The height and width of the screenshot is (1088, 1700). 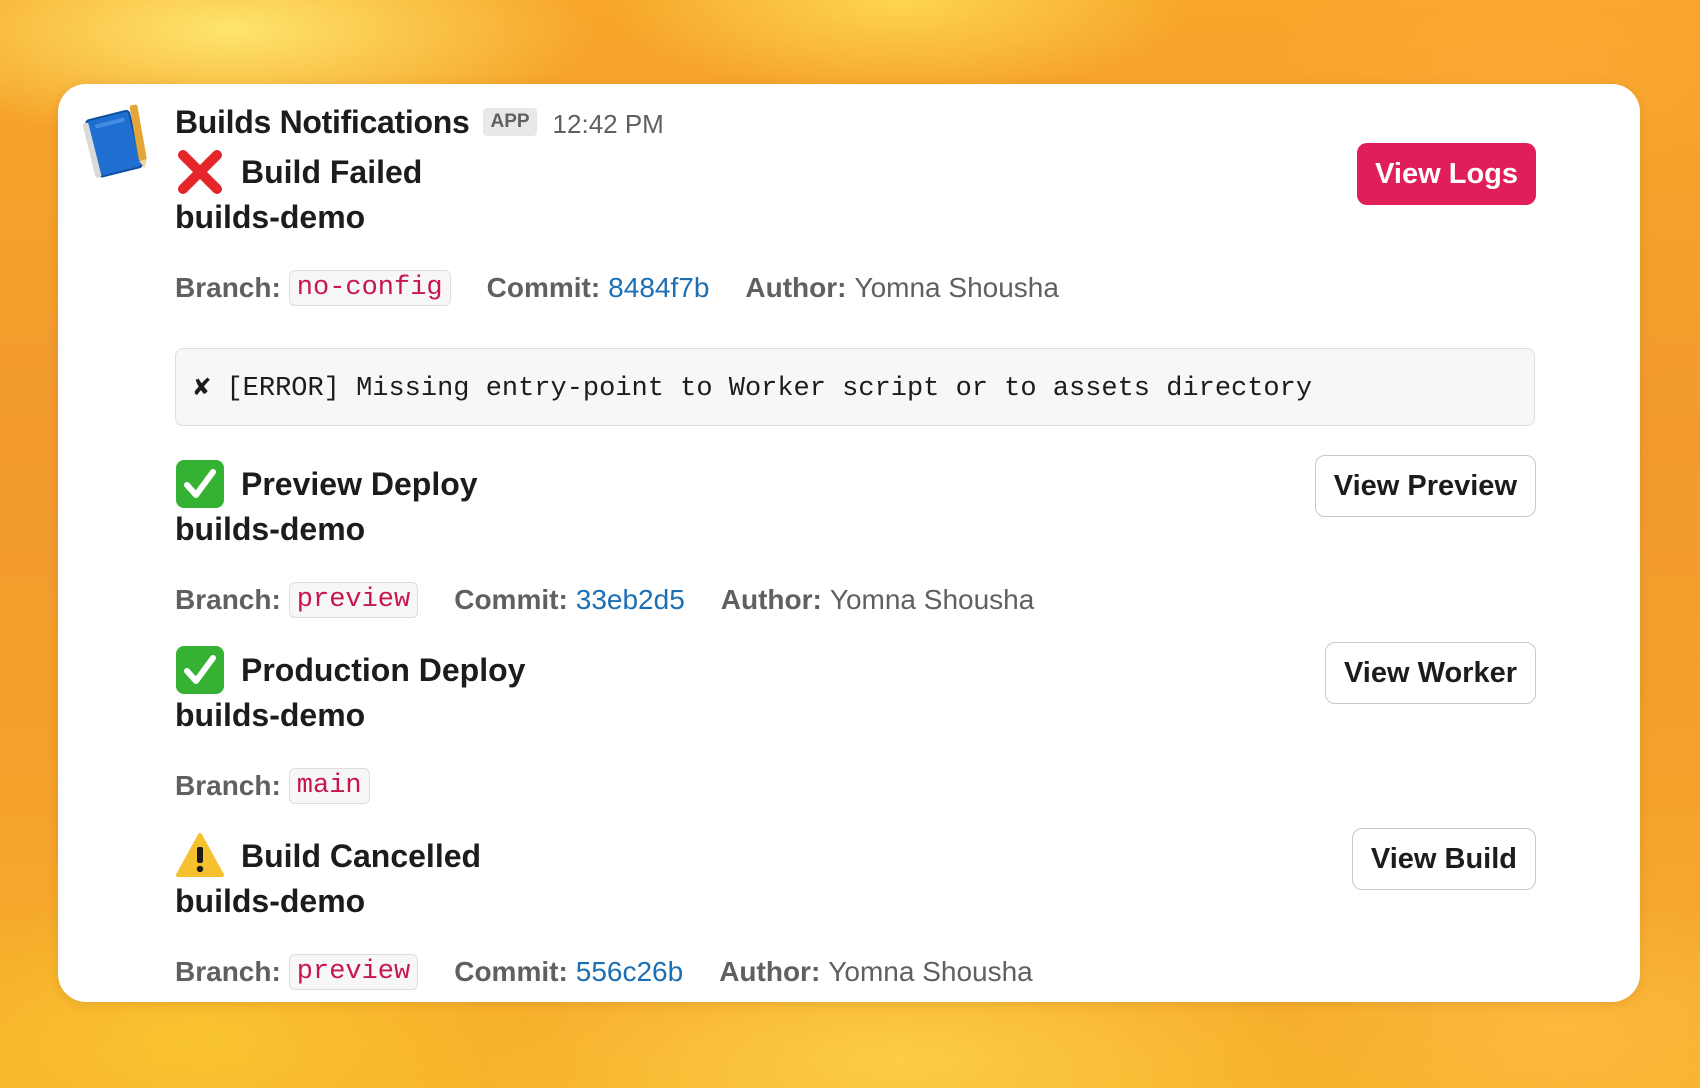 I want to click on commit-link: 33eb2d5, so click(x=630, y=600).